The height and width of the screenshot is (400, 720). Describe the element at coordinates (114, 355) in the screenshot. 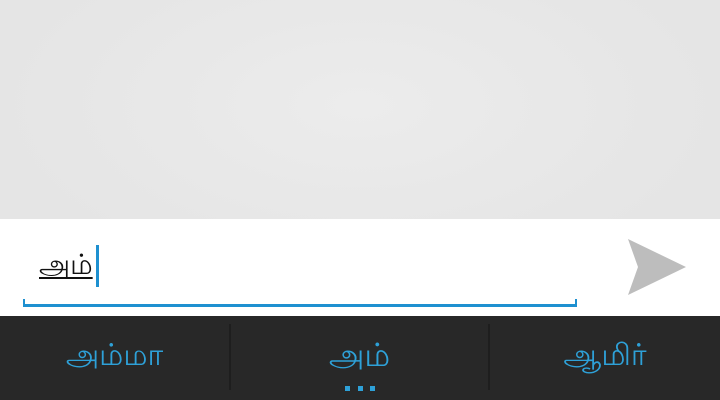

I see `suggestion-1-label: அம்மா` at that location.